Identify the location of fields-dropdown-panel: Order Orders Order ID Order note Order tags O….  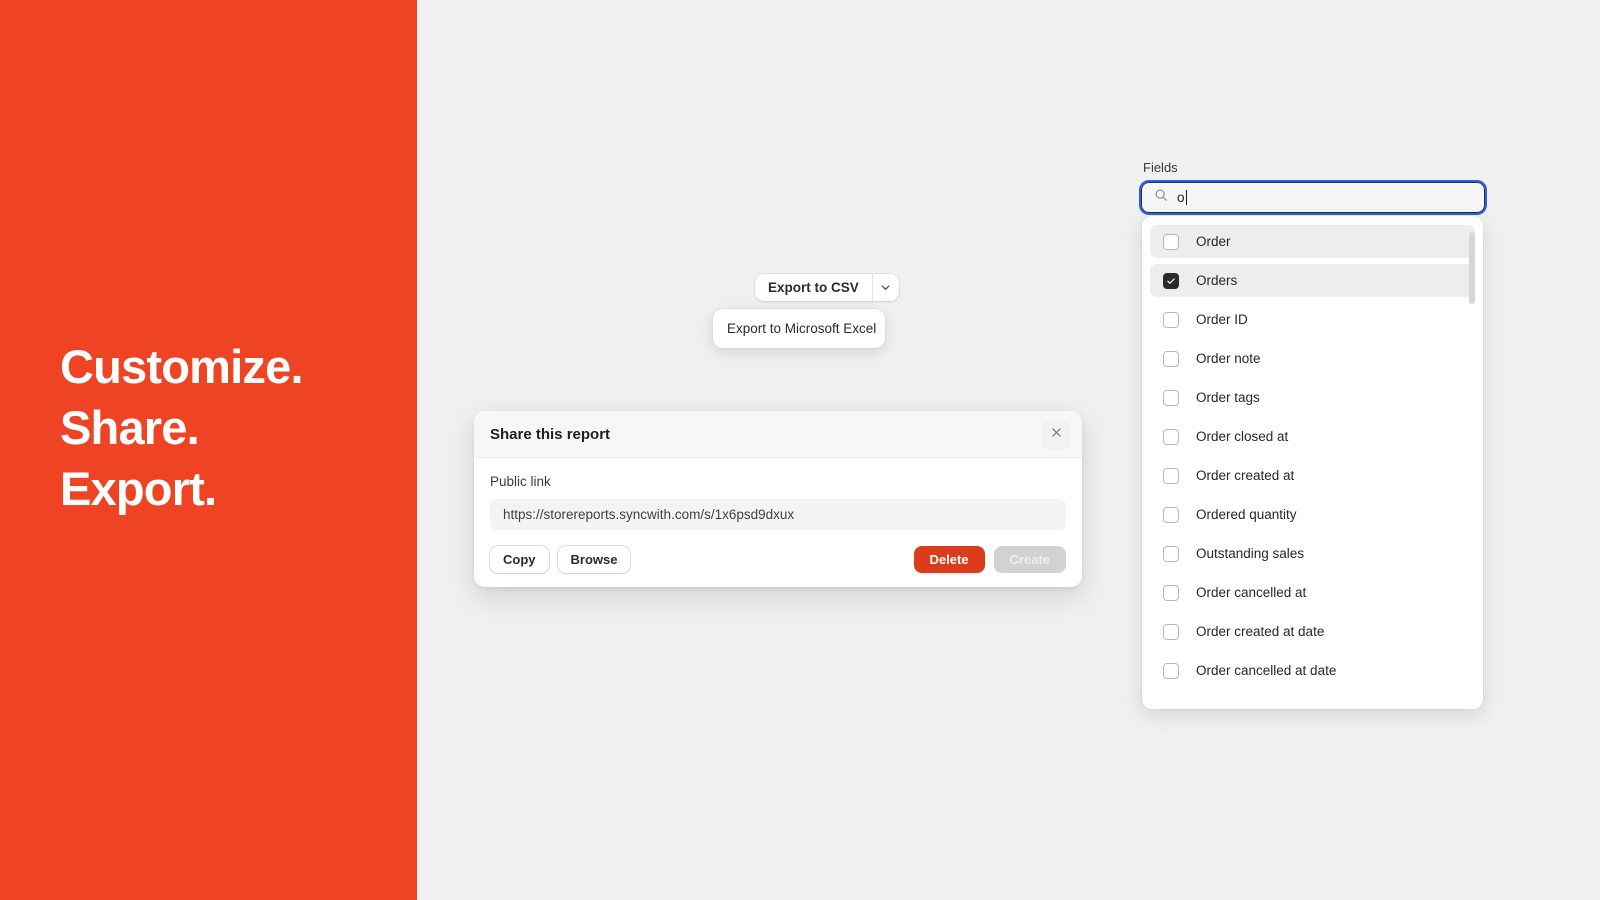
(1312, 462).